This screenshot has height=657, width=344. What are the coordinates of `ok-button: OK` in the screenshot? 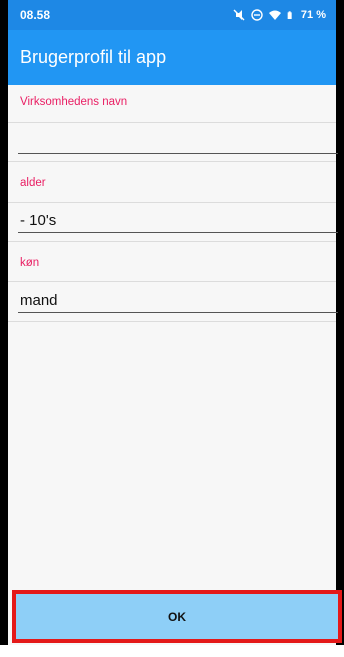 It's located at (177, 616).